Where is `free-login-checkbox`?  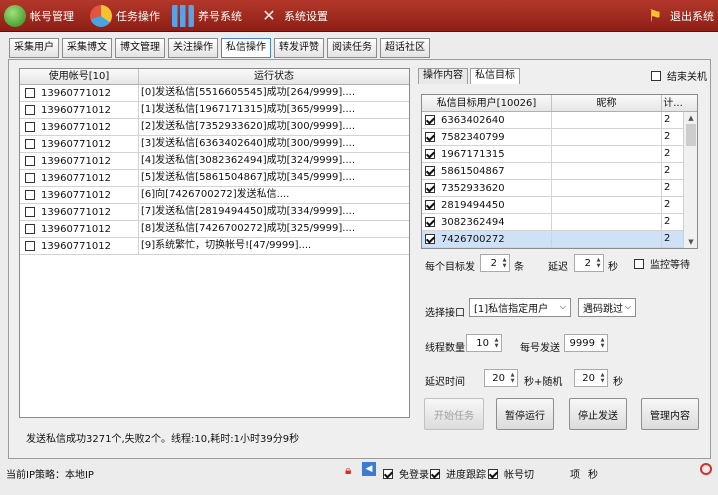 free-login-checkbox is located at coordinates (388, 473).